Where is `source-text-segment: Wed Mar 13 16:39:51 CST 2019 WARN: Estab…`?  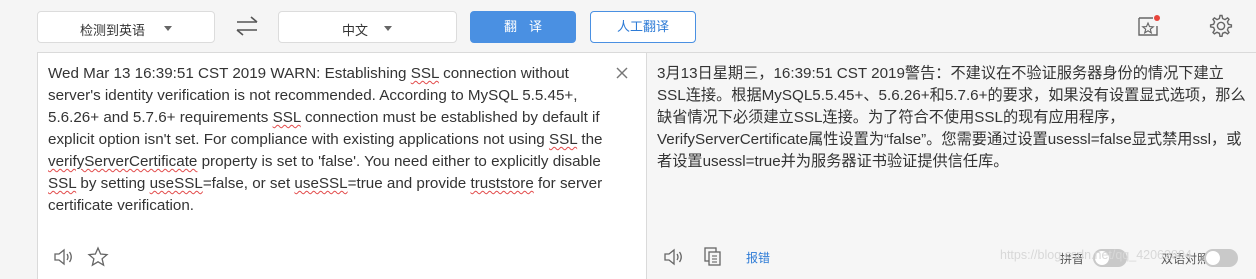 source-text-segment: Wed Mar 13 16:39:51 CST 2019 WARN: Estab… is located at coordinates (229, 73).